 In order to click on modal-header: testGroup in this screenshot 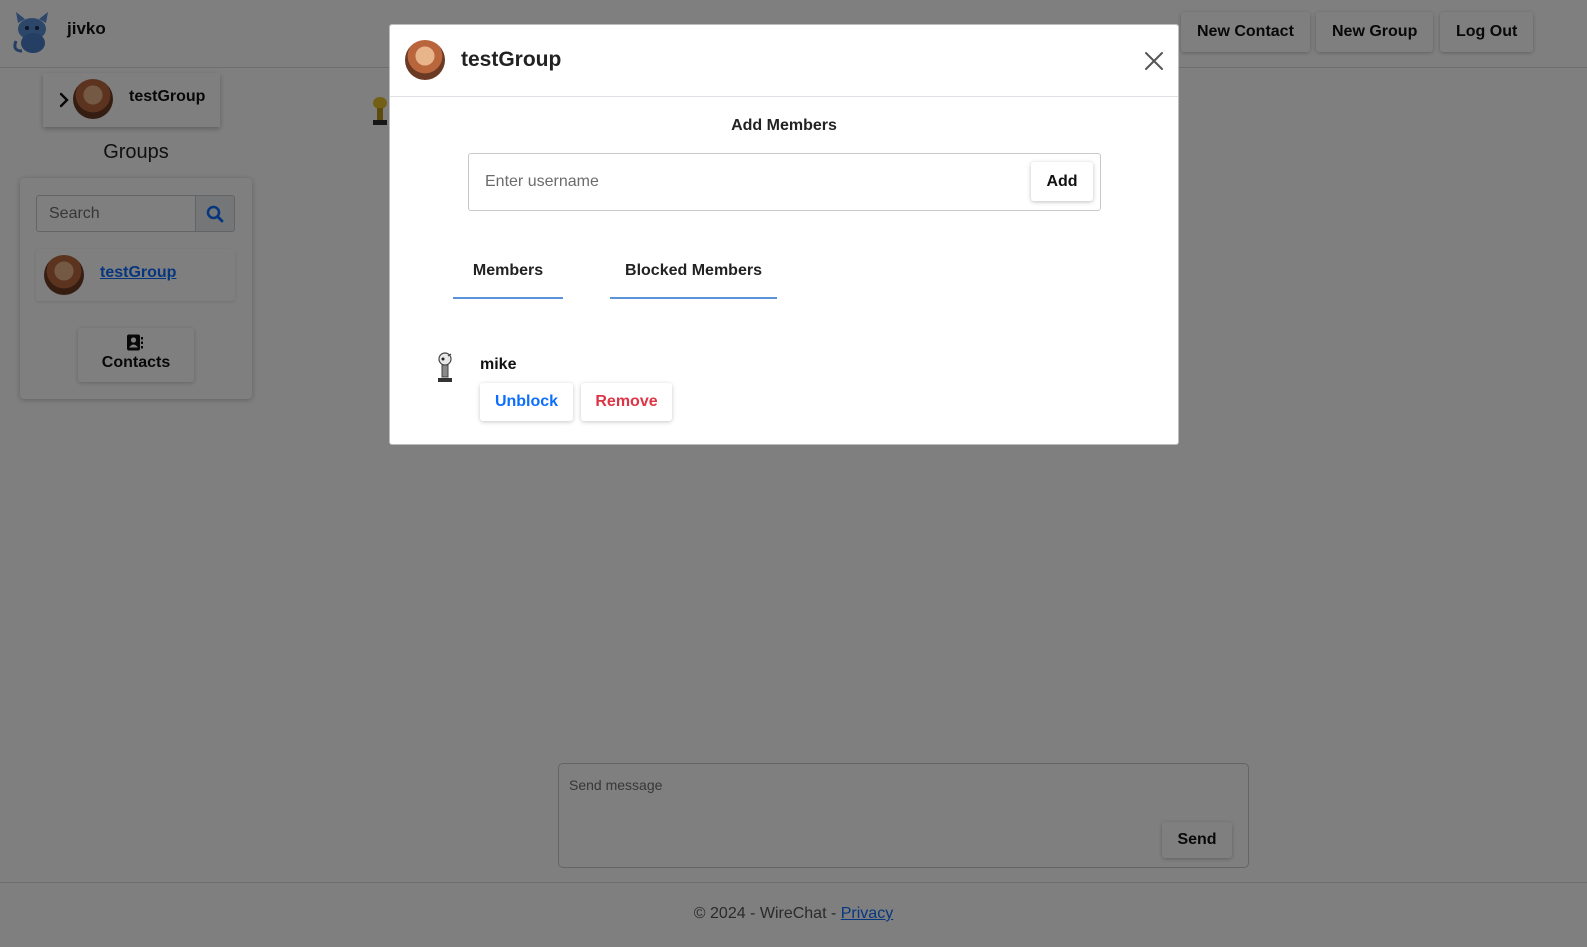, I will do `click(784, 61)`.